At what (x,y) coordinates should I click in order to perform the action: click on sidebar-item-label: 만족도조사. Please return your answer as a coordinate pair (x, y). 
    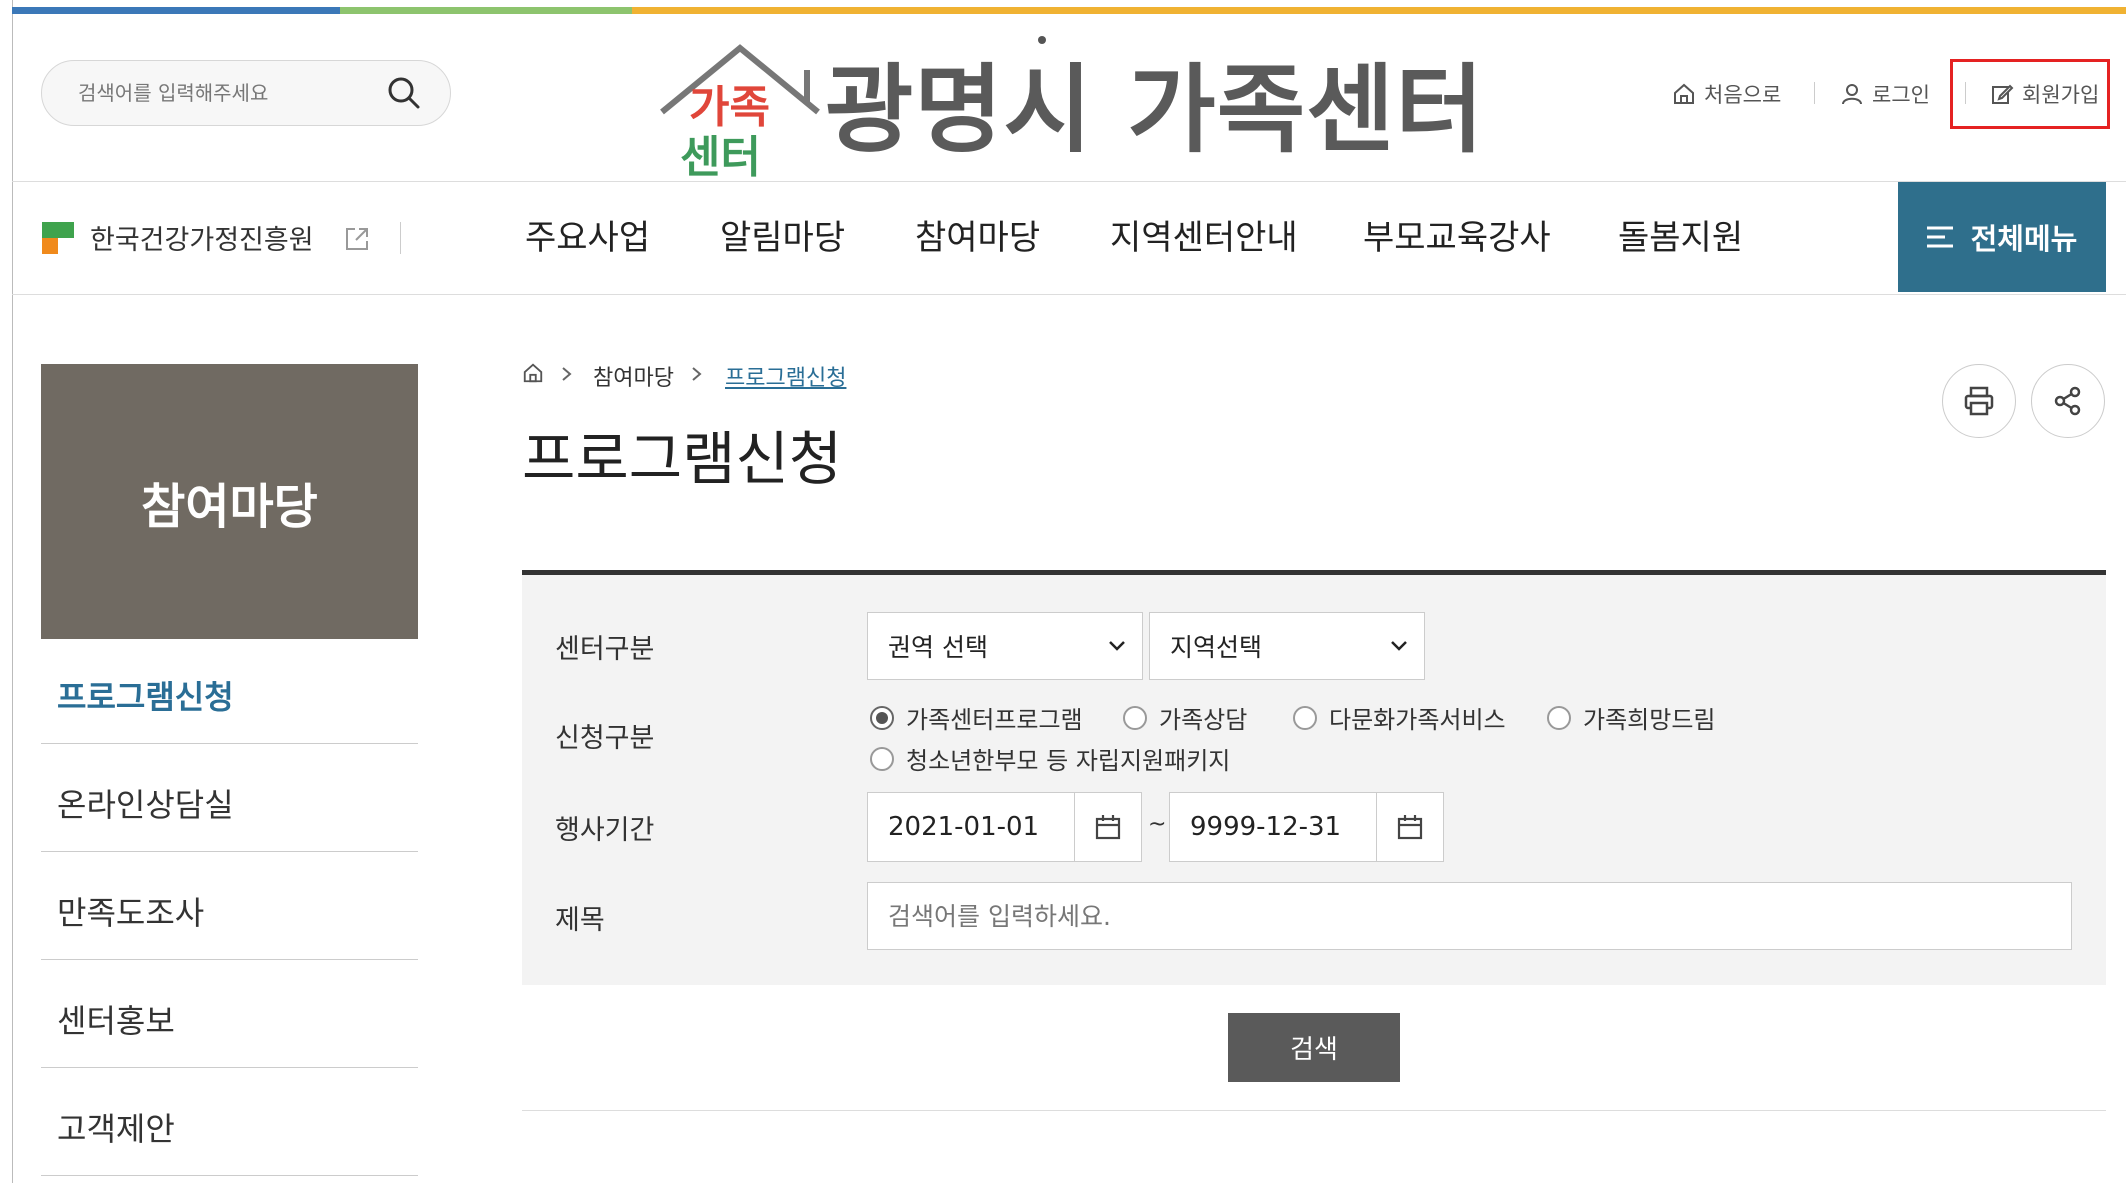
    Looking at the image, I should click on (131, 913).